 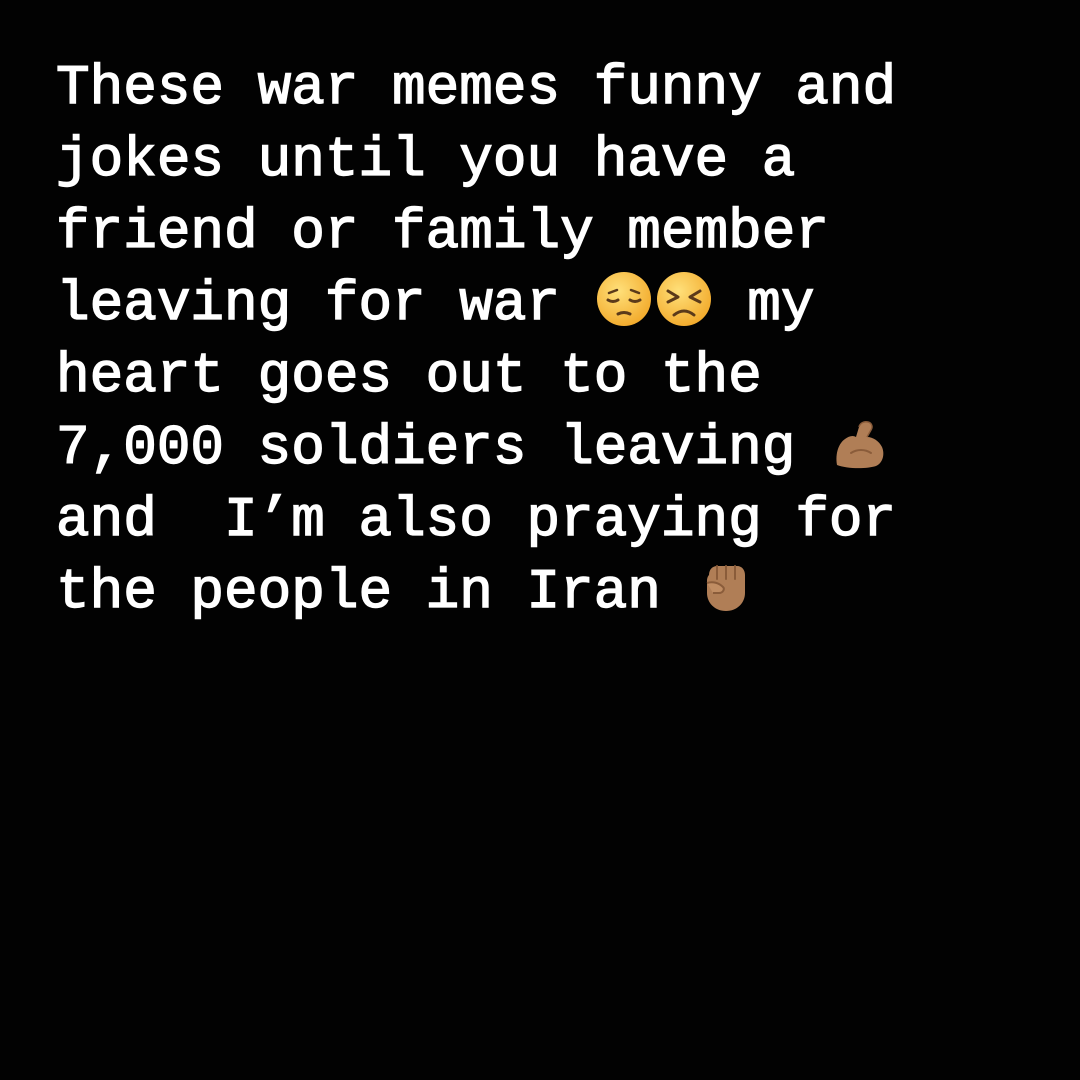 I want to click on text-line-5: heart goes out to the, so click(x=408, y=375).